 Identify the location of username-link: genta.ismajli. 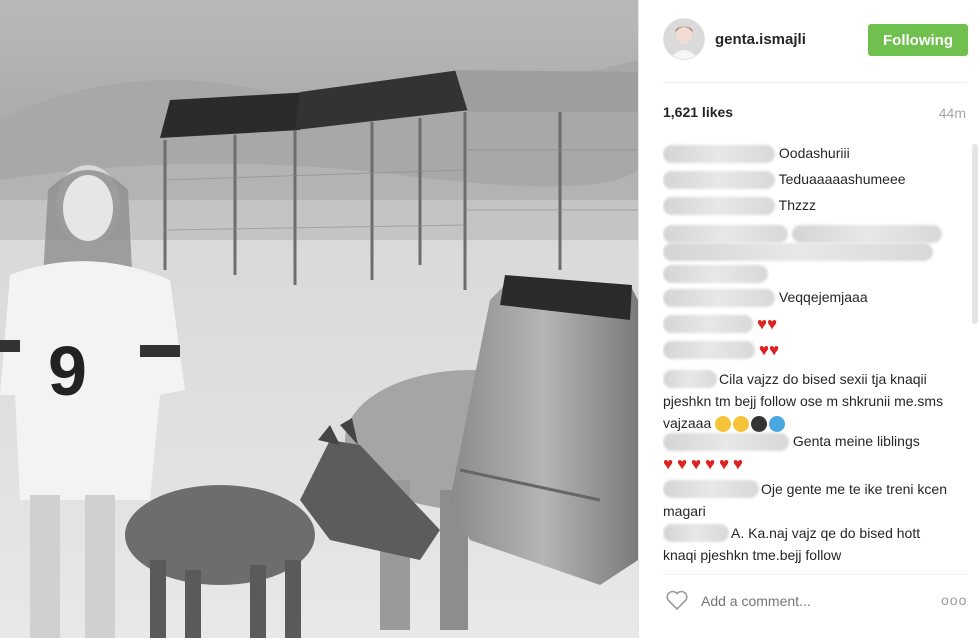
(760, 39).